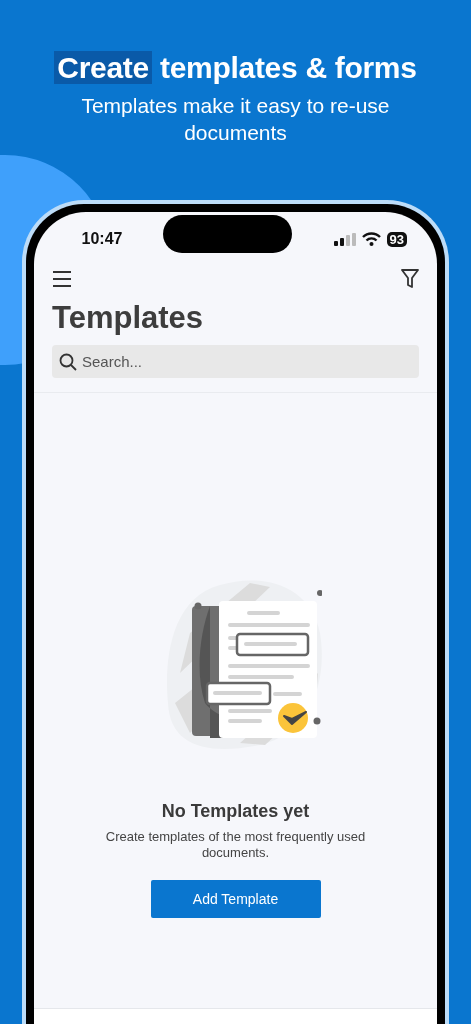 The width and height of the screenshot is (471, 1024). Describe the element at coordinates (235, 811) in the screenshot. I see `empty-state-title: No Templates yet` at that location.